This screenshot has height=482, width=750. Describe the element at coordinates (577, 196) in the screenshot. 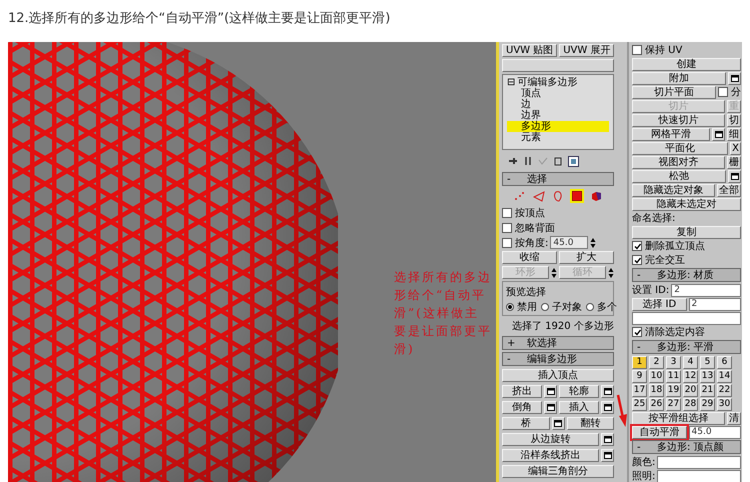

I see `polygon-mode-icon` at that location.